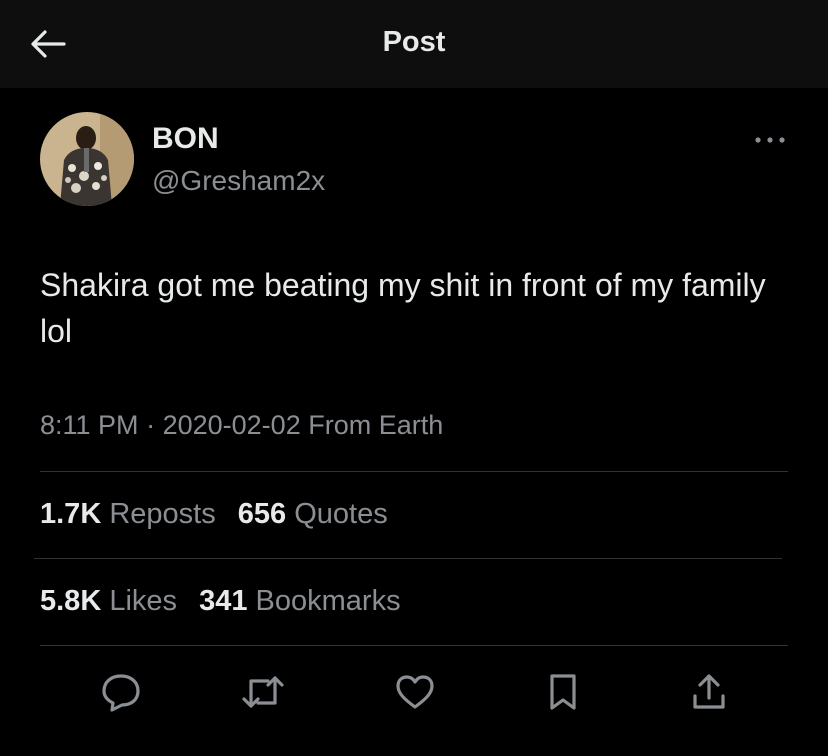 This screenshot has width=828, height=756. What do you see at coordinates (185, 139) in the screenshot?
I see `author-display-name: BON` at bounding box center [185, 139].